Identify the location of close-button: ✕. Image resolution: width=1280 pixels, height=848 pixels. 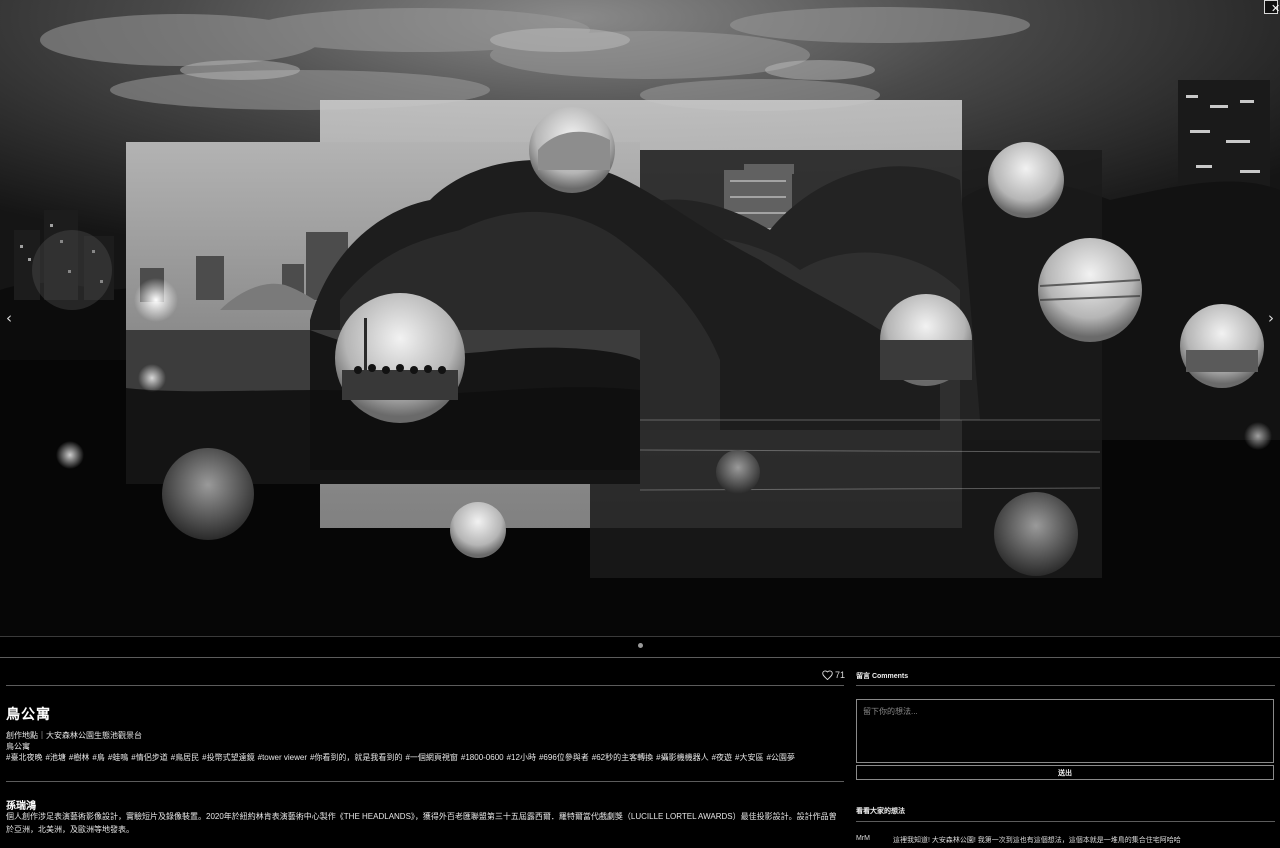
(1272, 7).